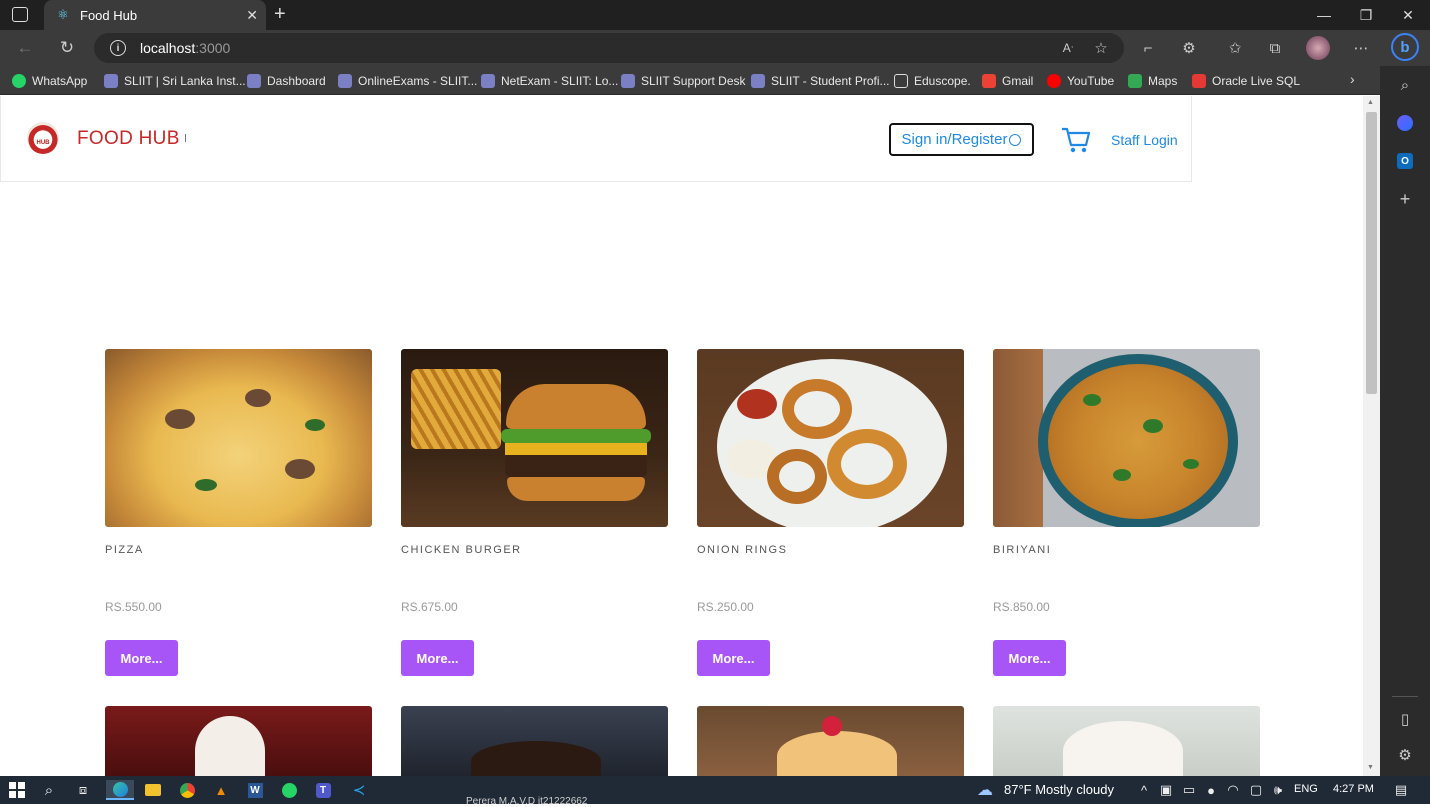 This screenshot has width=1430, height=807. Describe the element at coordinates (1126, 741) in the screenshot. I see `product-image-cupcakes` at that location.